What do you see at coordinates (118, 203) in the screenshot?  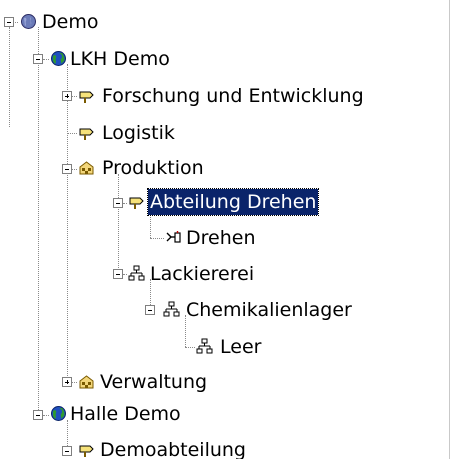 I see `collapse-toggle-abteilung-drehen` at bounding box center [118, 203].